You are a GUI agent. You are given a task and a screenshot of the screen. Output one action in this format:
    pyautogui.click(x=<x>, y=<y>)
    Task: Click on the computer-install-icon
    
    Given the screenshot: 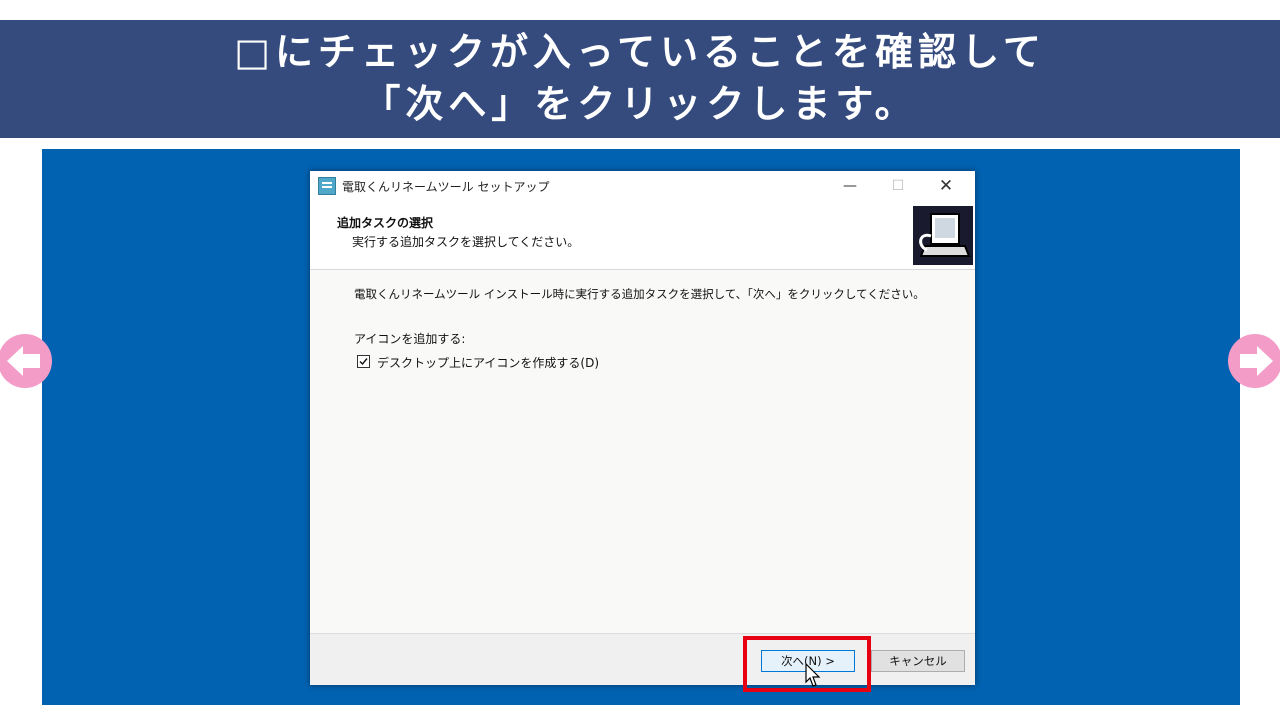 What is the action you would take?
    pyautogui.click(x=943, y=235)
    